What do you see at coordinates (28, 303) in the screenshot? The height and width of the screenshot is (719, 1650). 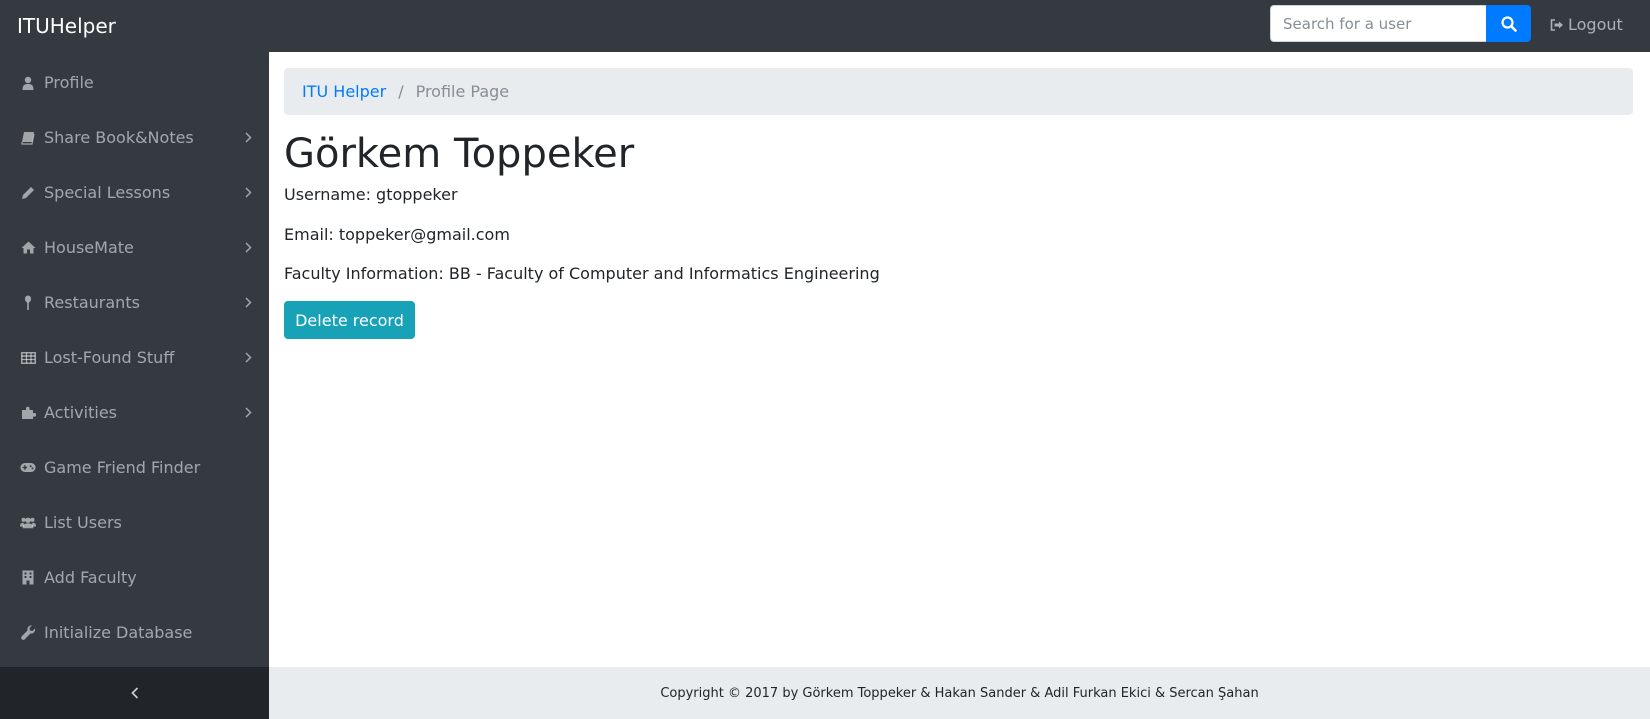 I see `thumb-tack-icon` at bounding box center [28, 303].